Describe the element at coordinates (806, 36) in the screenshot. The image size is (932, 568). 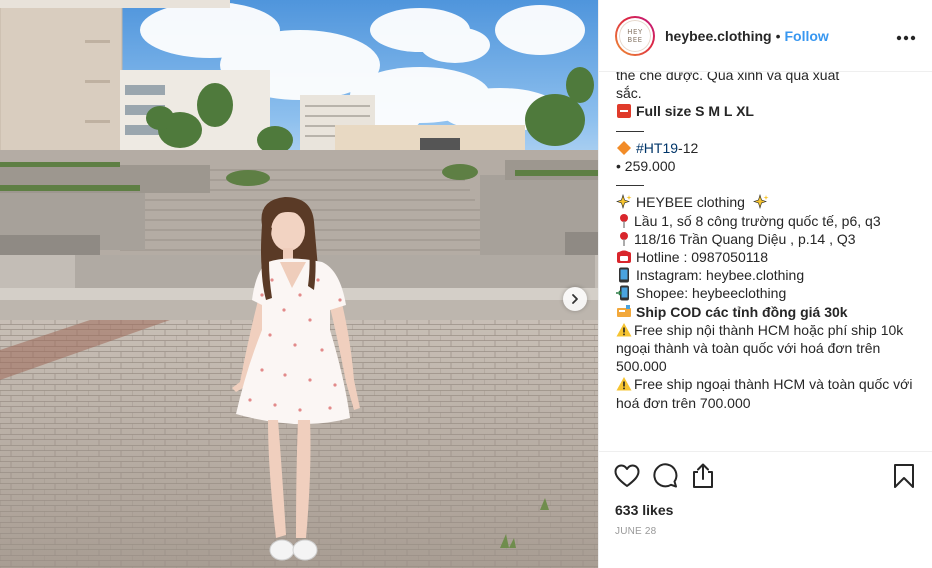
I see `follow-button: Follow` at that location.